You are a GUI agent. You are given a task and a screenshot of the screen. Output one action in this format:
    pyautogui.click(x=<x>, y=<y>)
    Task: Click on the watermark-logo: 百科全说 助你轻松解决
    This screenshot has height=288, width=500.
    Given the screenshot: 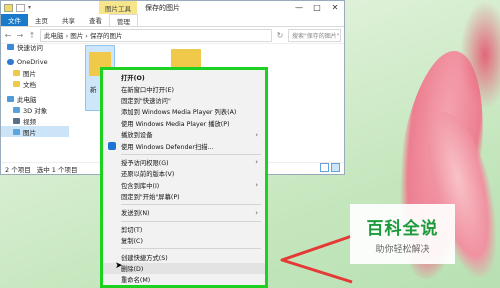 What is the action you would take?
    pyautogui.click(x=402, y=234)
    